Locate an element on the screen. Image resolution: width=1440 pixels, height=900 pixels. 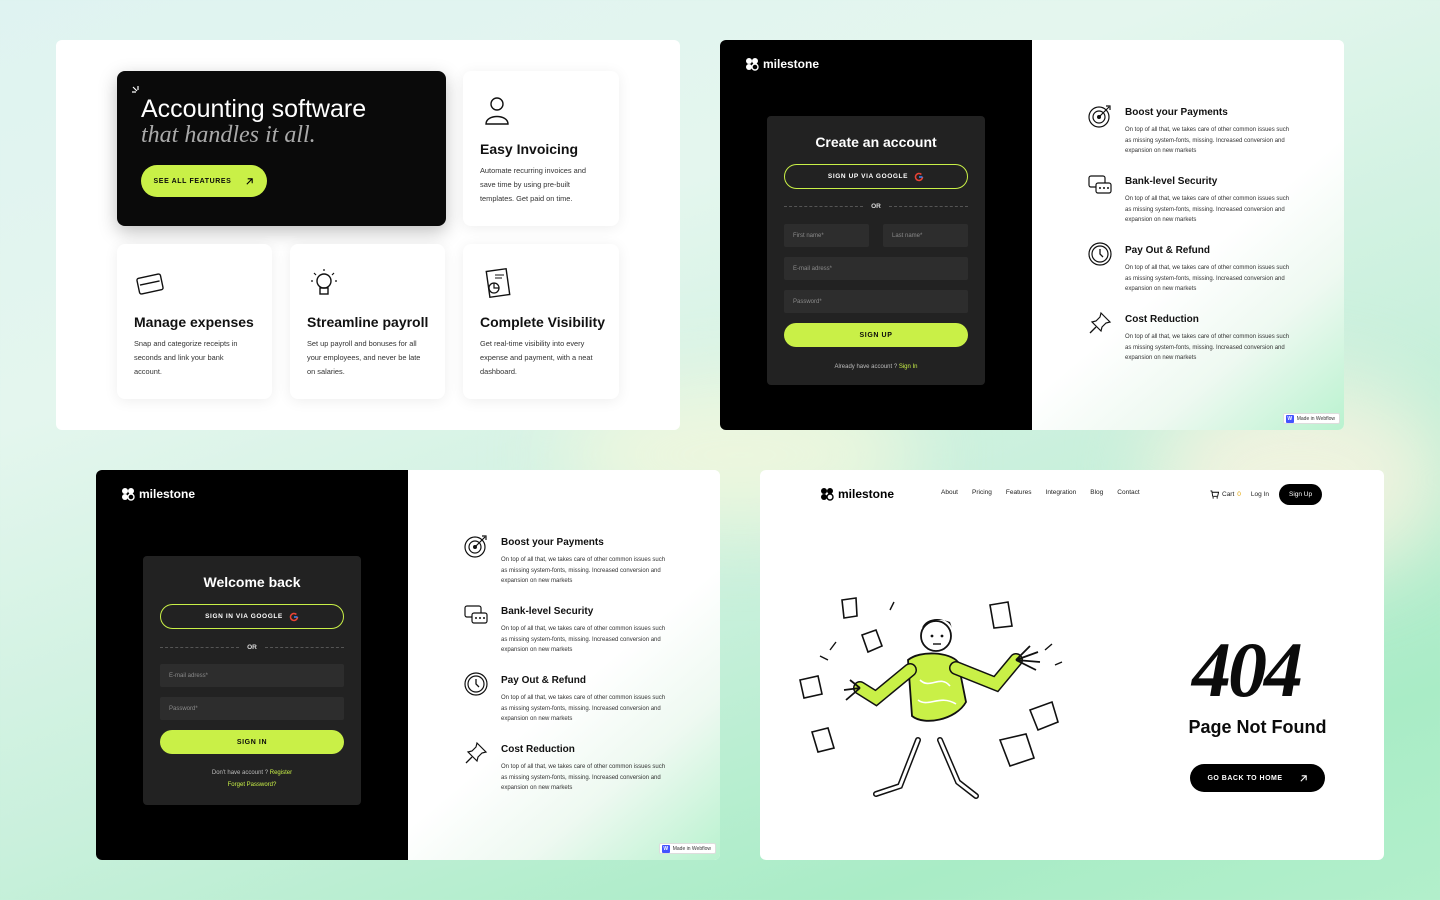
register-prompt-text: Don't have account ? is located at coordinates (240, 773).